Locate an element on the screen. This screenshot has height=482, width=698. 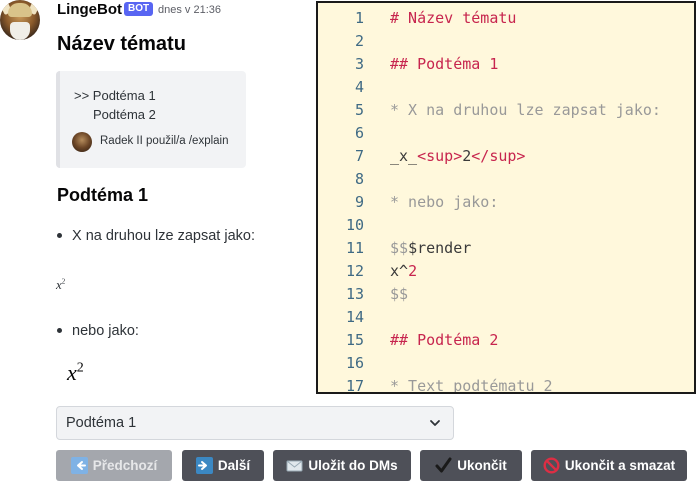
code-token: ## Podtéma 2 is located at coordinates (444, 340).